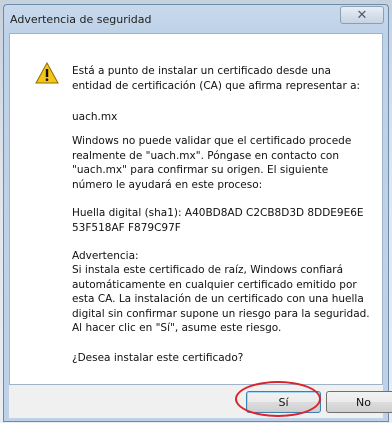  Describe the element at coordinates (196, 19) in the screenshot. I see `title-bar: Advertencia de seguridad ✕` at that location.